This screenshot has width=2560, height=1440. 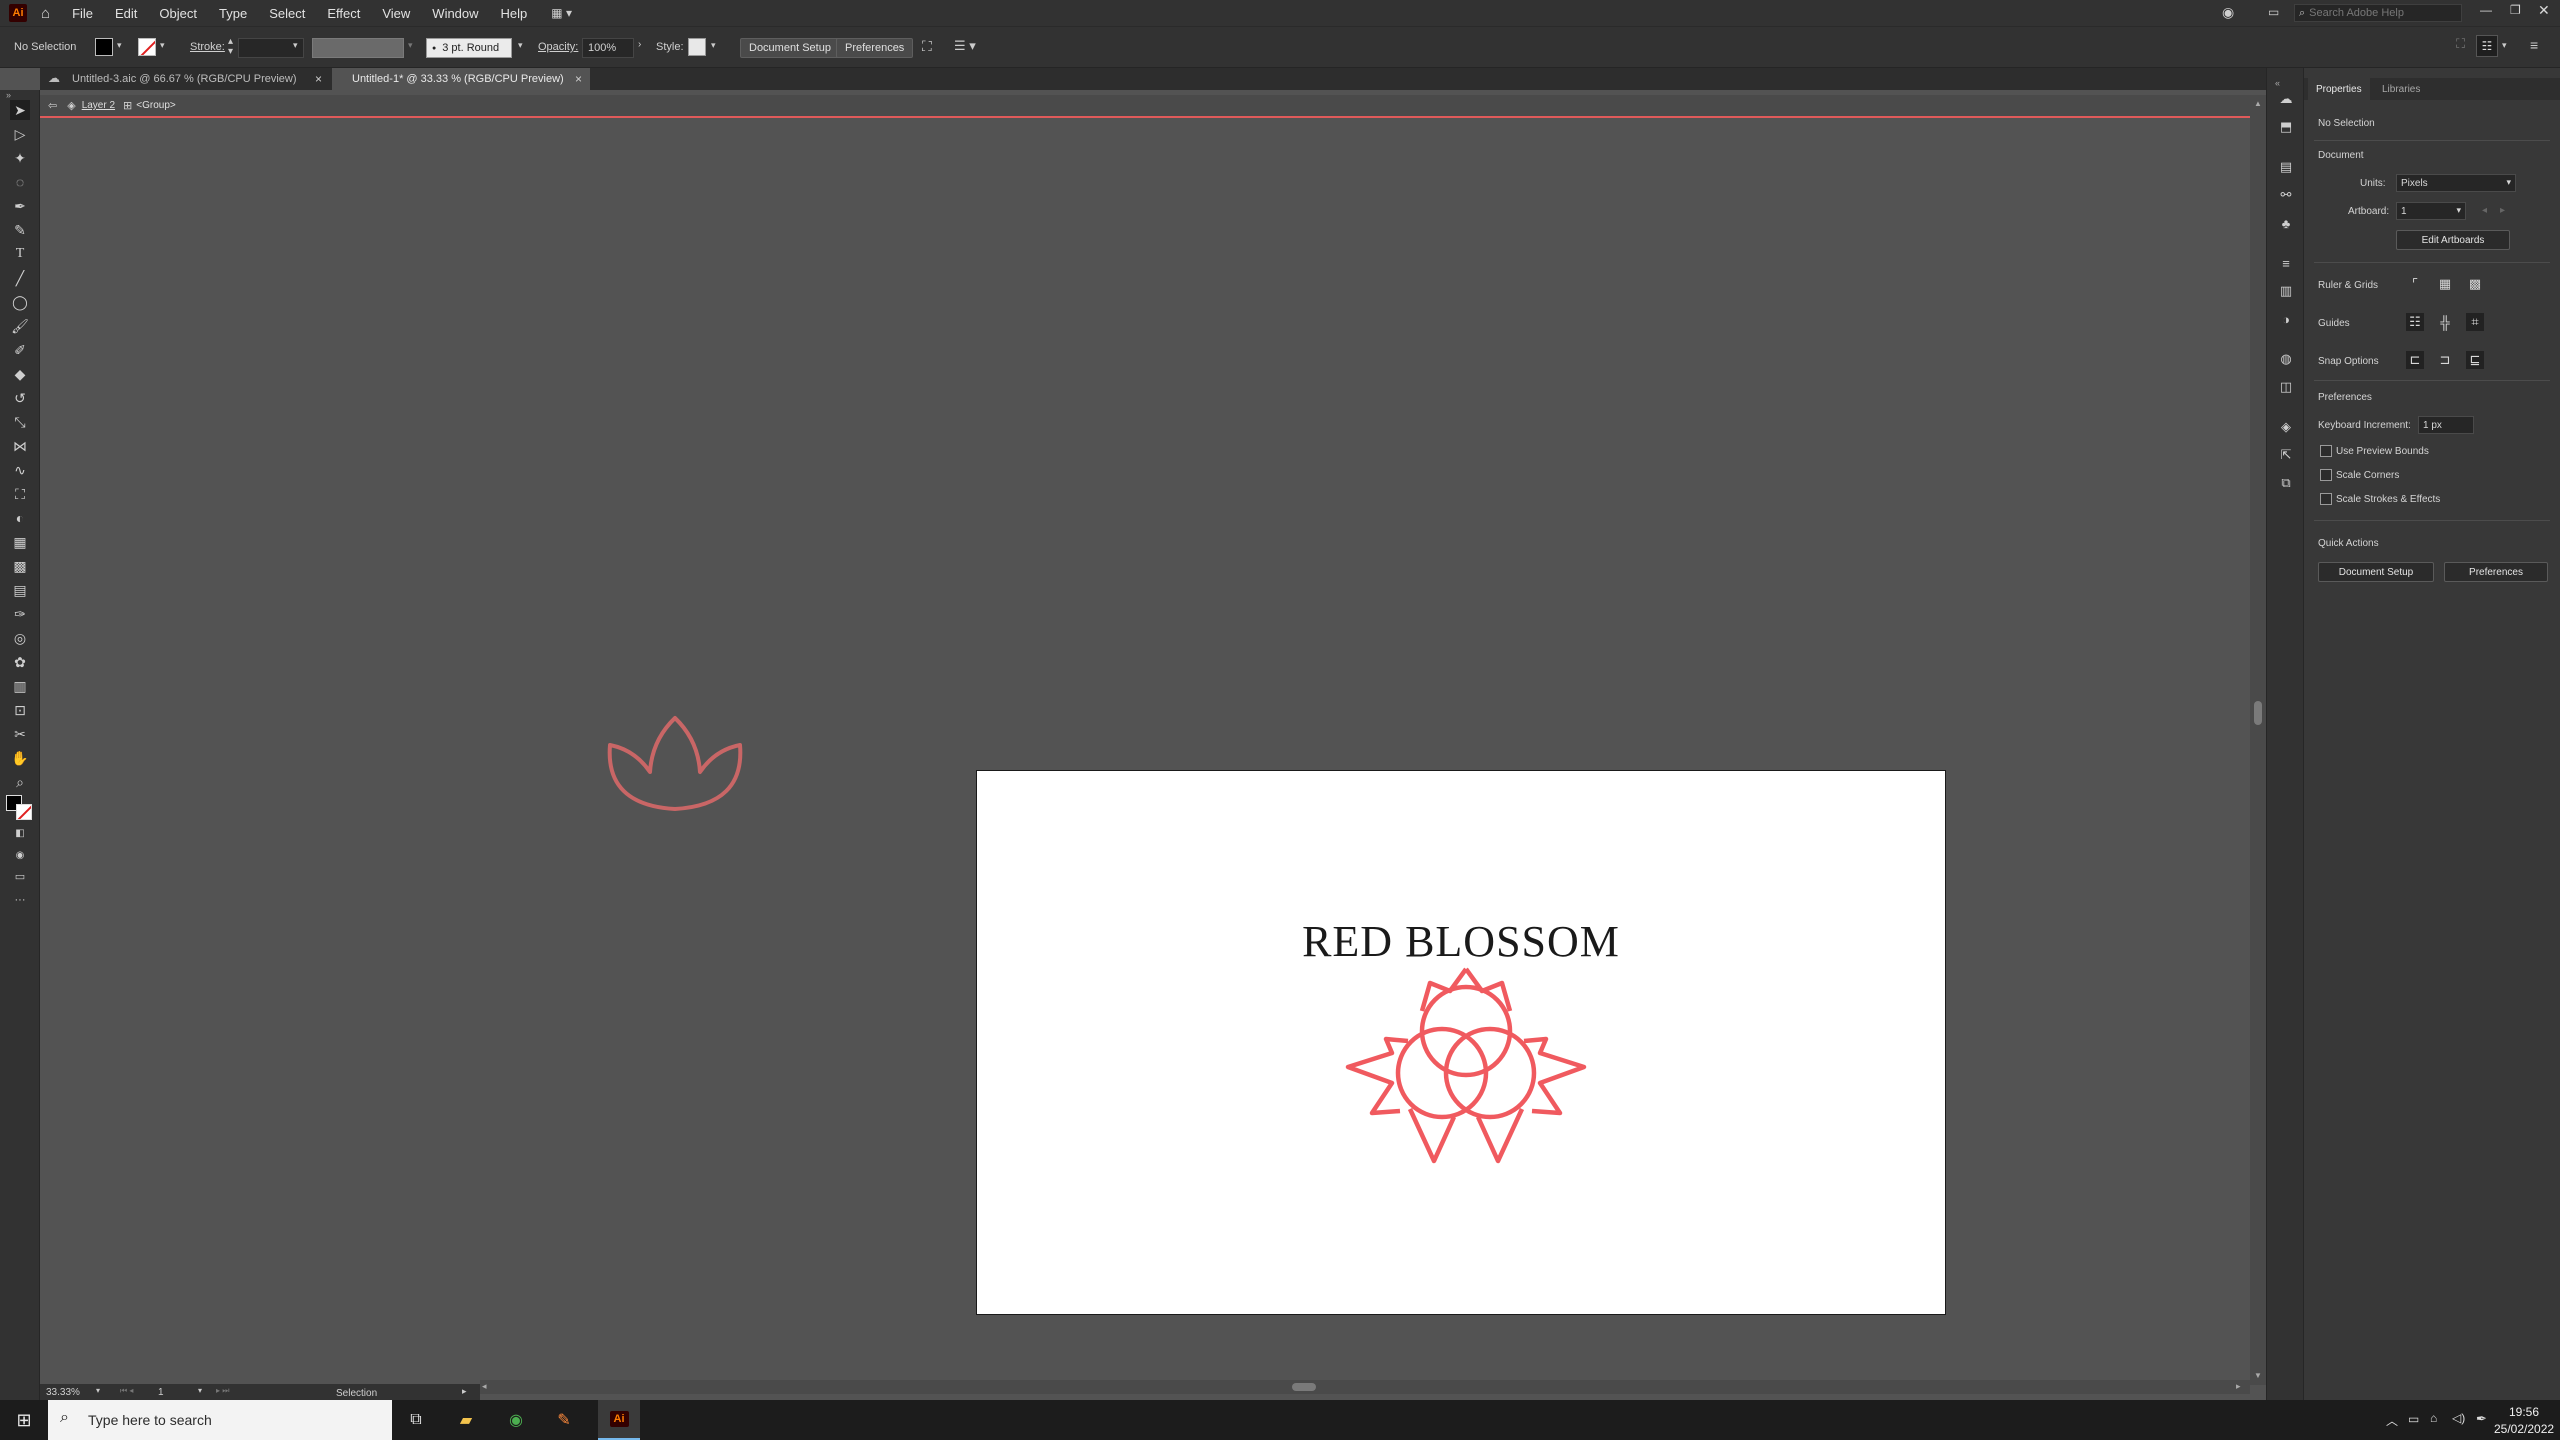 I want to click on menu-type: Type, so click(x=233, y=13).